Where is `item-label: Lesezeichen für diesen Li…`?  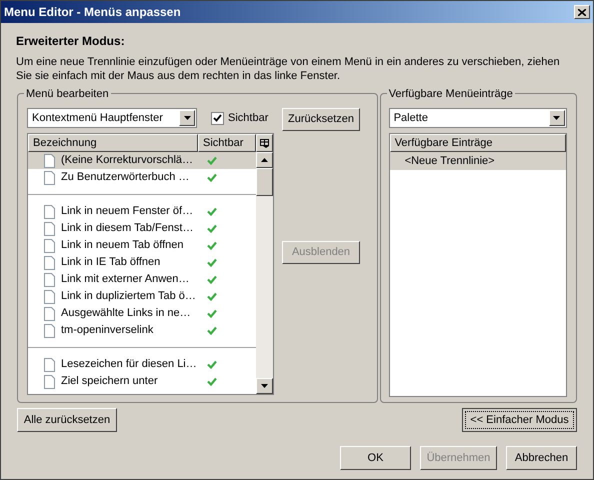 item-label: Lesezeichen für diesen Li… is located at coordinates (129, 364).